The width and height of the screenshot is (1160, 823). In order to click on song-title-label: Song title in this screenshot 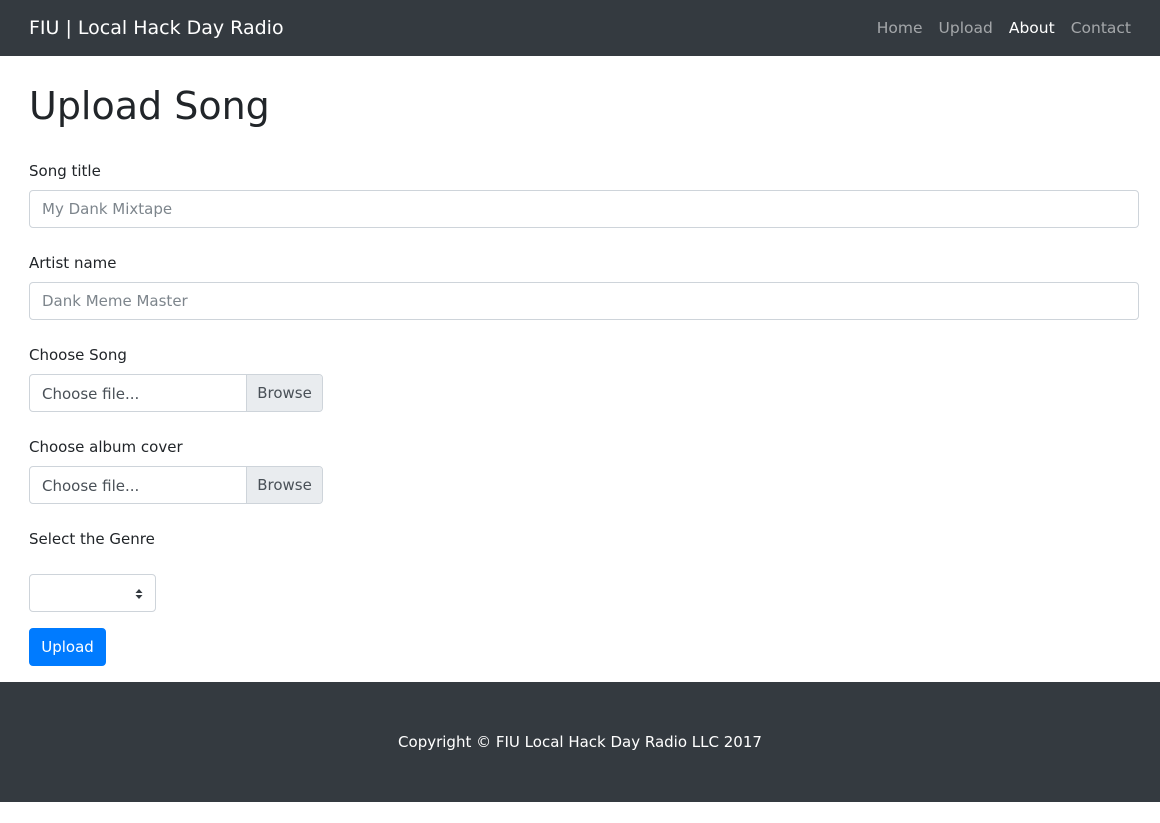, I will do `click(65, 171)`.